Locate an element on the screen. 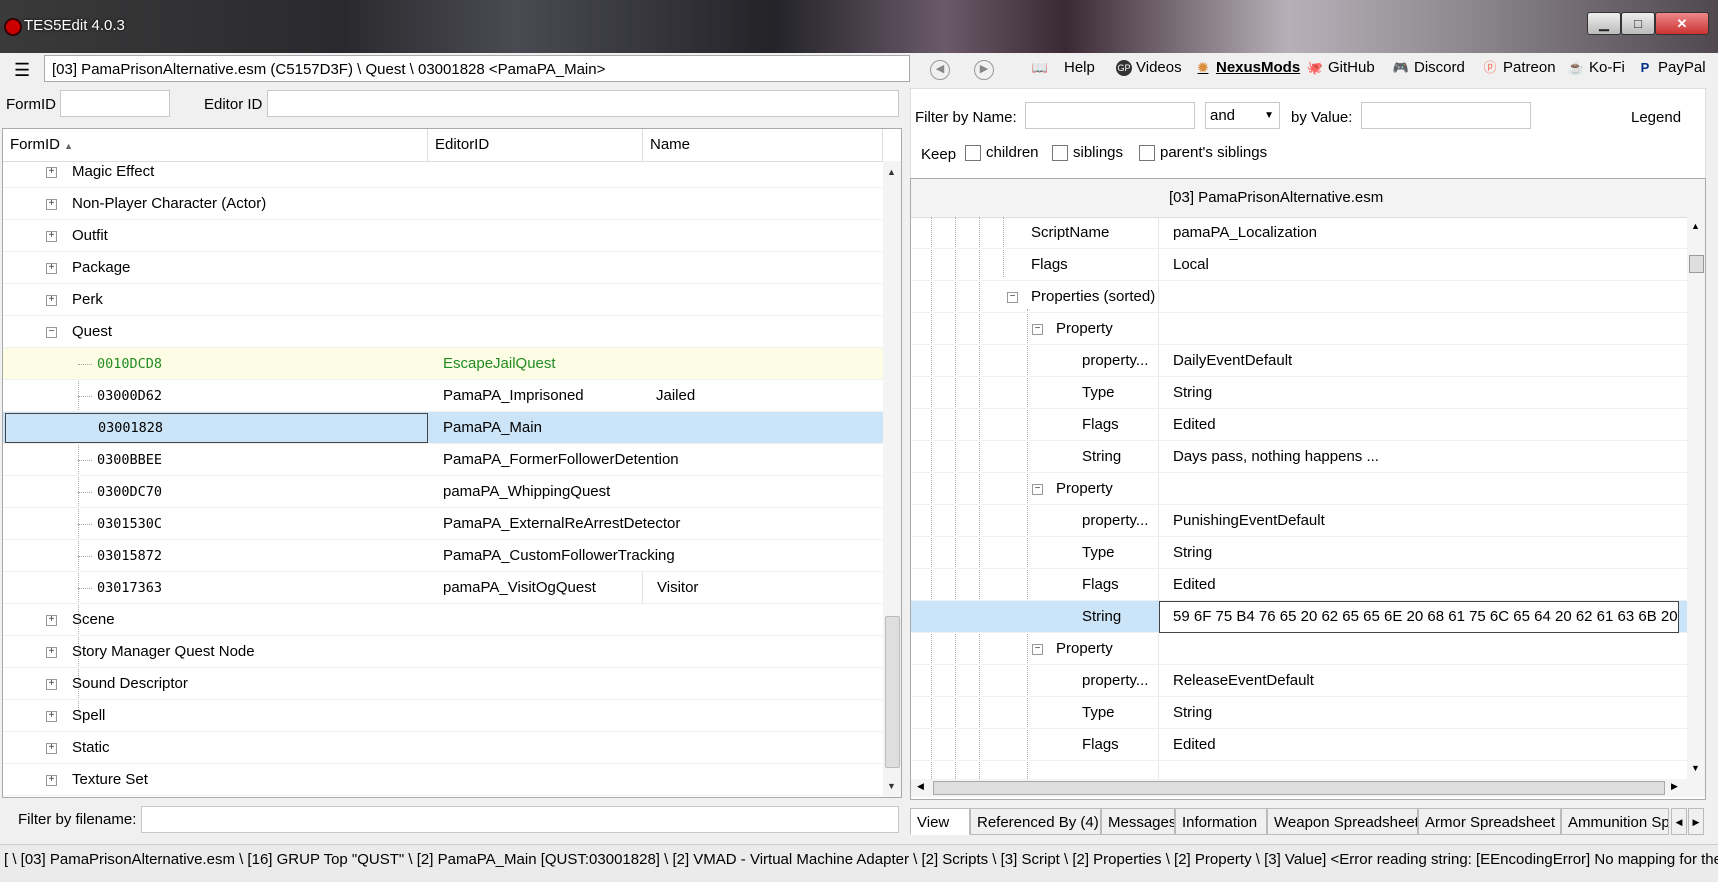 The image size is (1718, 882). tree-group-row: + Sound Descriptor is located at coordinates (443, 684).